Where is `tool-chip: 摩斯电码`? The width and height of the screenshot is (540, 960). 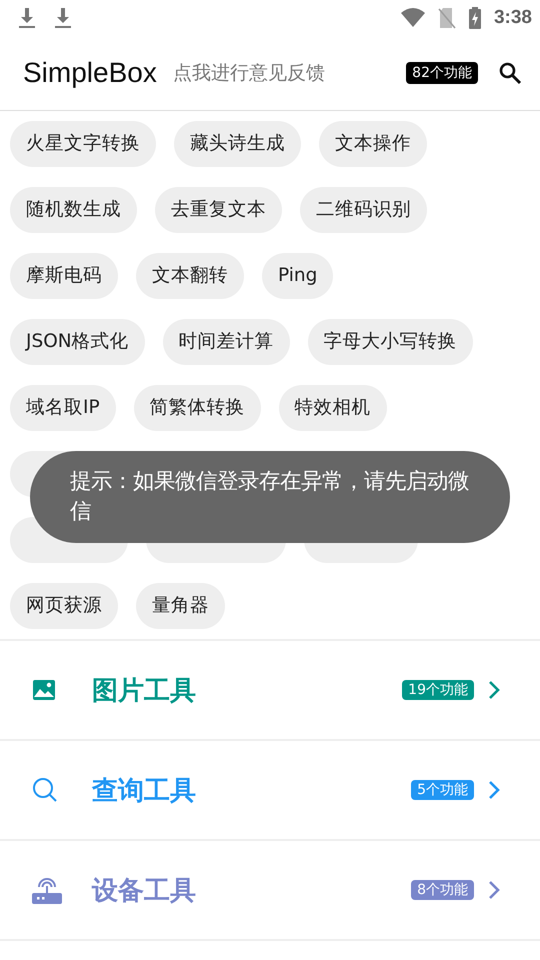 tool-chip: 摩斯电码 is located at coordinates (64, 276).